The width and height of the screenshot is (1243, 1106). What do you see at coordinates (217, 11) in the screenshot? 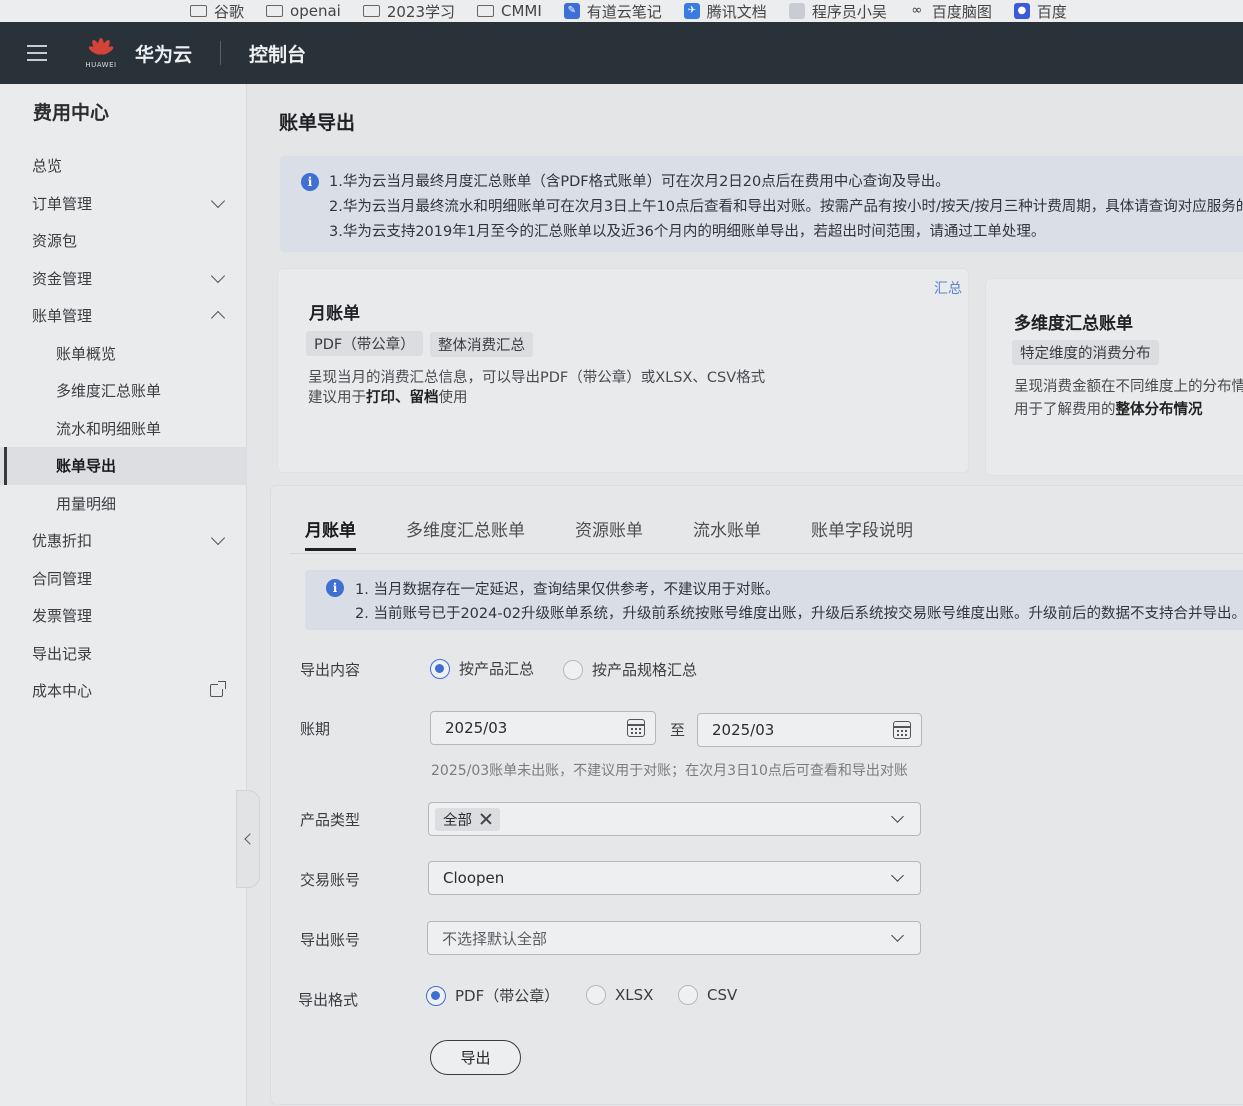
I see `bookmark-google: 谷歌` at bounding box center [217, 11].